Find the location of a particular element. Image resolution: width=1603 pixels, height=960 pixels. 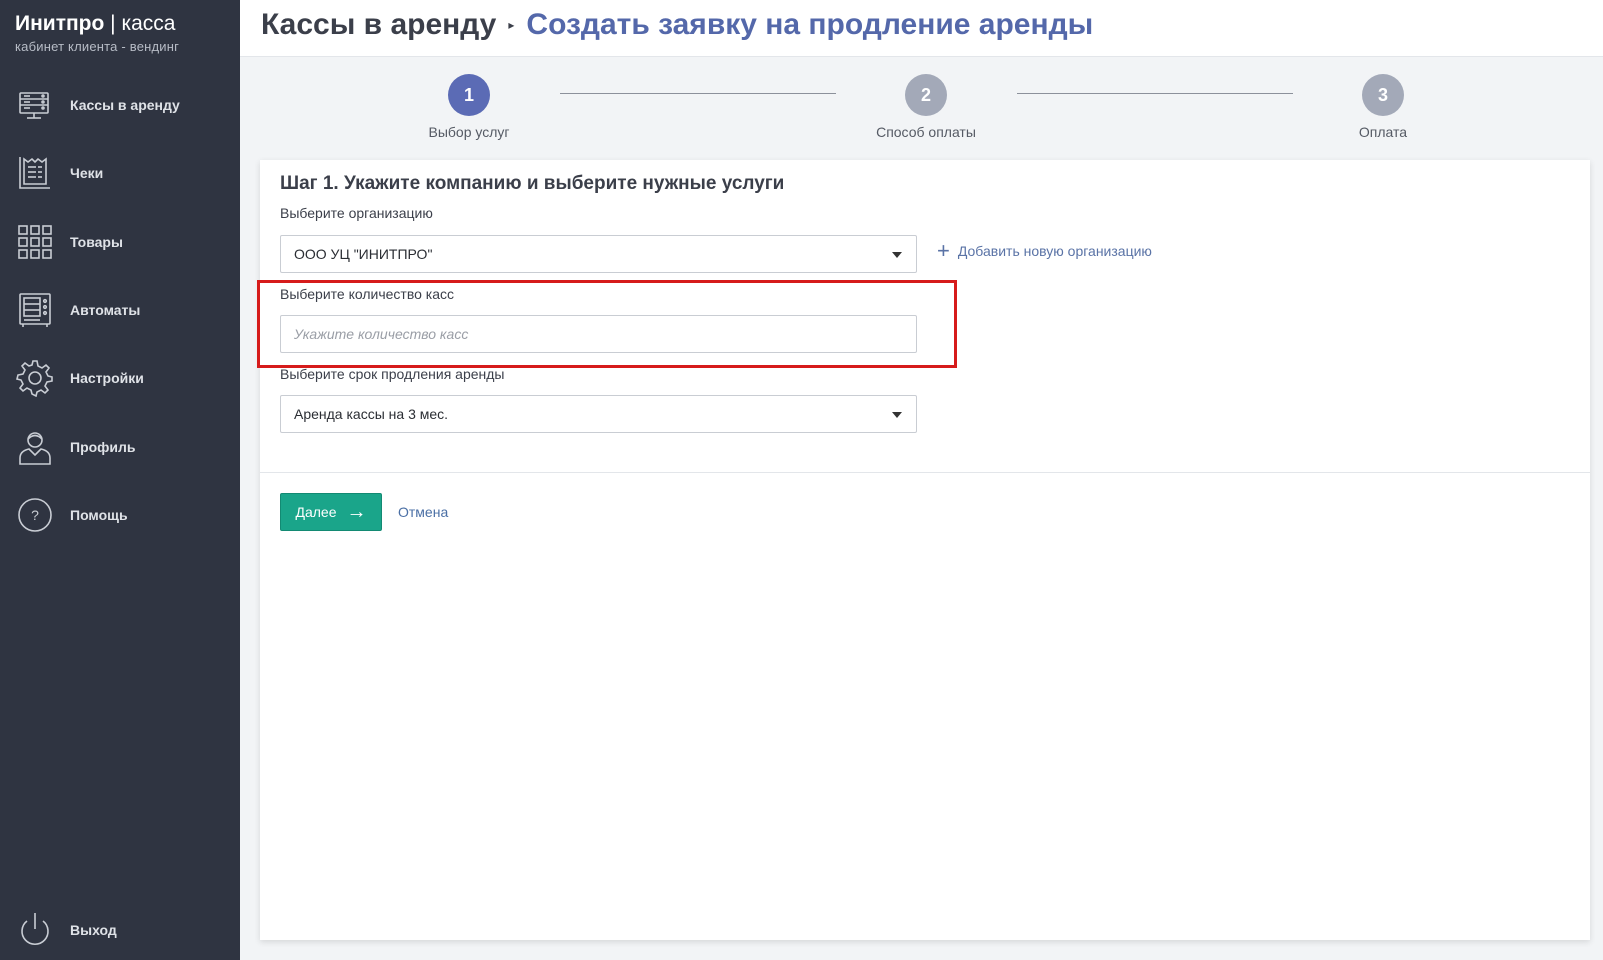

page-title: Создать заявку на продление аренды is located at coordinates (810, 24).